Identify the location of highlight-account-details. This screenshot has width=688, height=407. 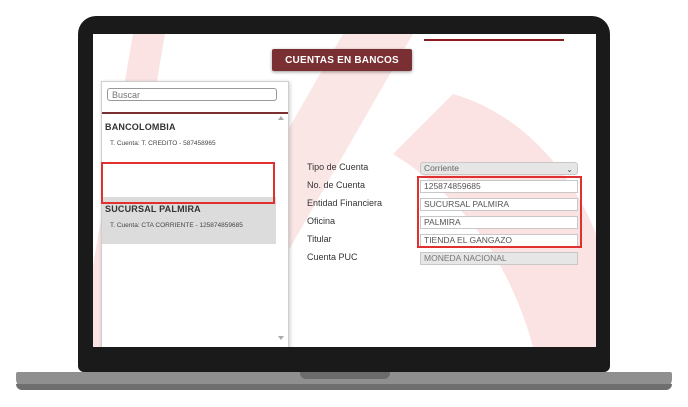
(499, 212).